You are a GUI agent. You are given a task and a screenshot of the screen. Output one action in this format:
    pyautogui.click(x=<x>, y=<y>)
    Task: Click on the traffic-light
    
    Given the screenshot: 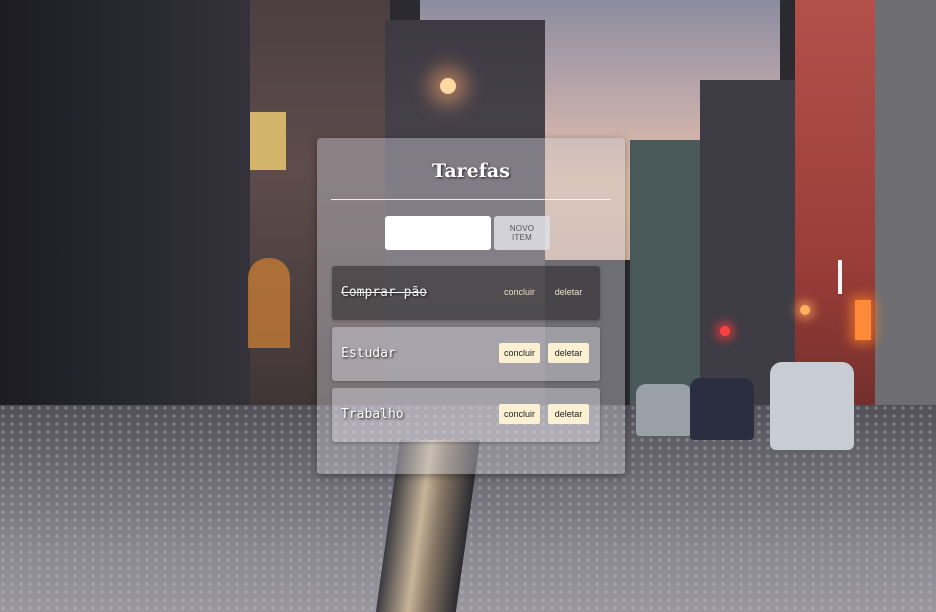 What is the action you would take?
    pyautogui.click(x=725, y=331)
    